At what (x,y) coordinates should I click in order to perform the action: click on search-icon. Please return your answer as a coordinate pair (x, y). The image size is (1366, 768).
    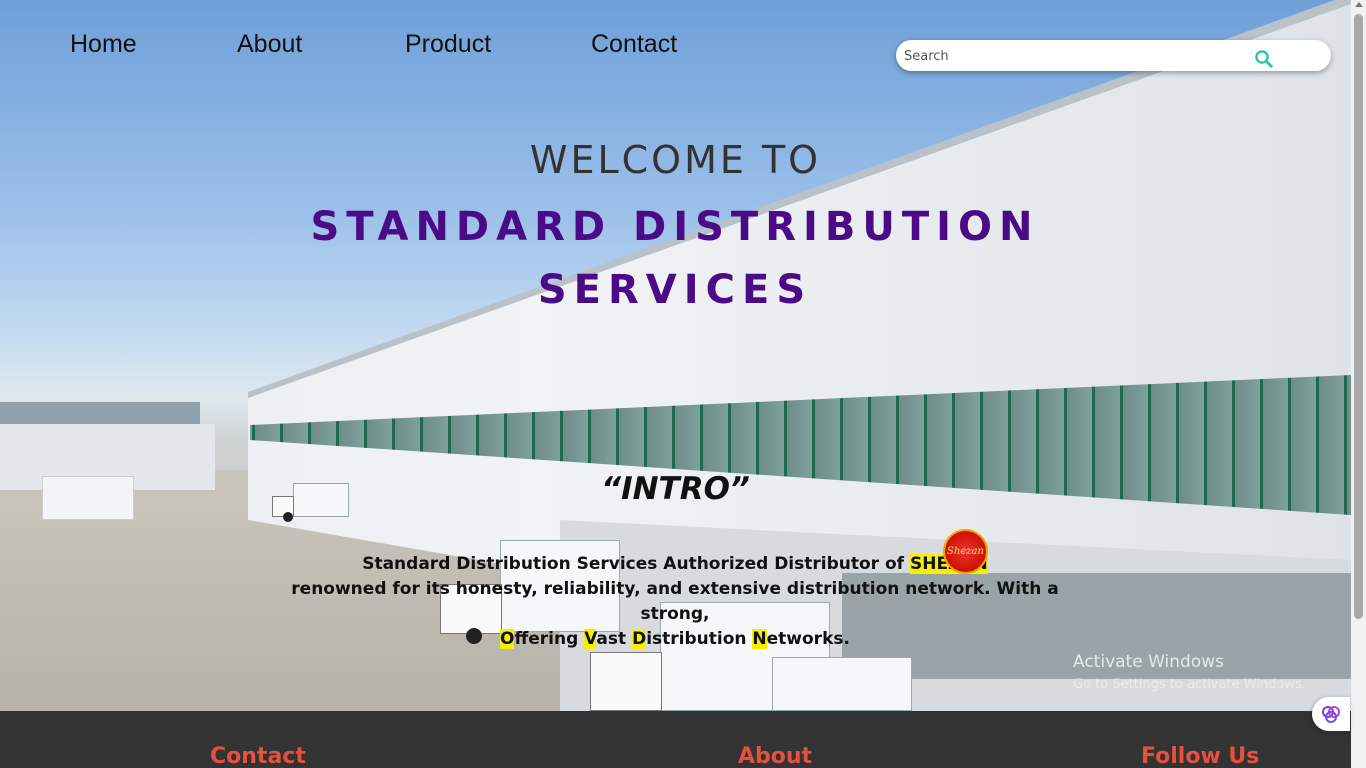
    Looking at the image, I should click on (1264, 59).